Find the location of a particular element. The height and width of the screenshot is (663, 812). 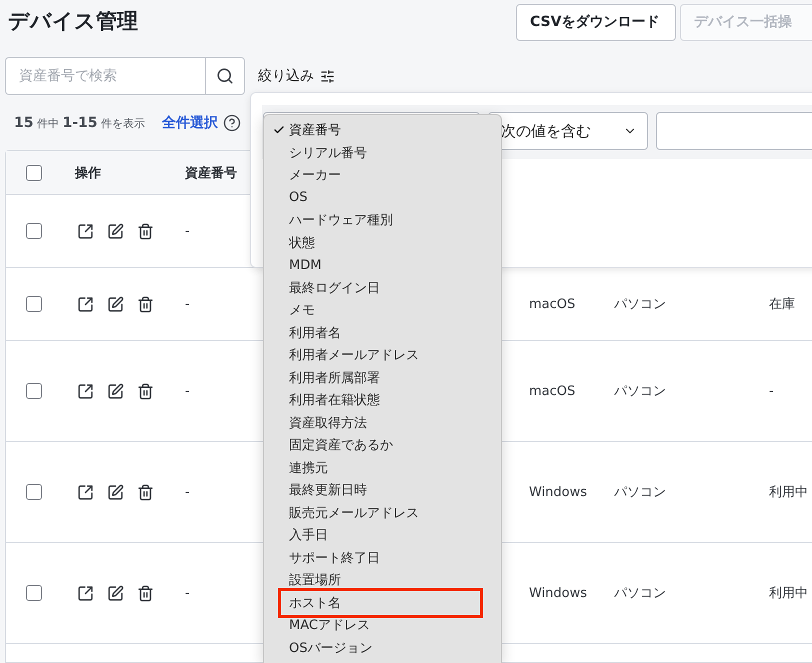

column-header: 操作 is located at coordinates (88, 173).